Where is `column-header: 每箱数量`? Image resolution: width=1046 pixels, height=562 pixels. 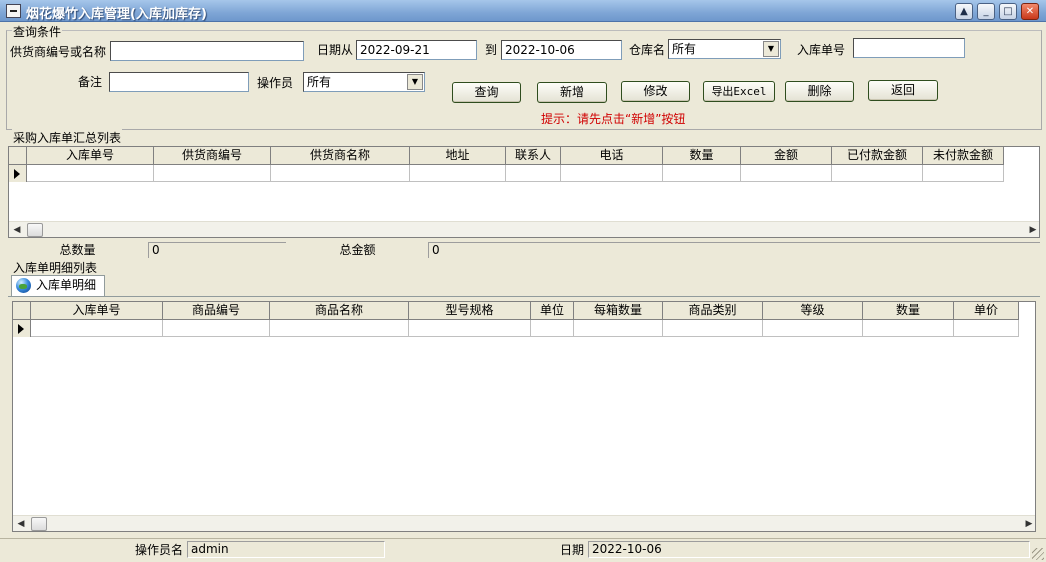
column-header: 每箱数量 is located at coordinates (618, 310).